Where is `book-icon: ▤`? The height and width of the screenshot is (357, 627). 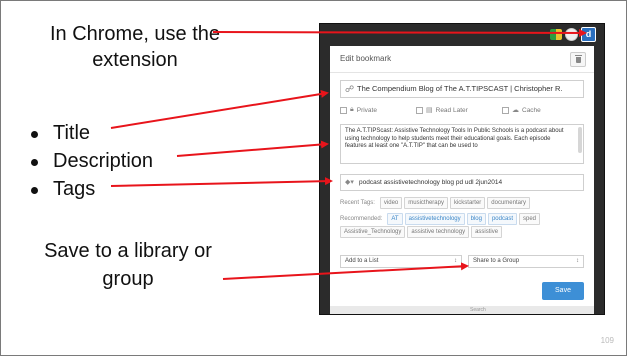 book-icon: ▤ is located at coordinates (429, 110).